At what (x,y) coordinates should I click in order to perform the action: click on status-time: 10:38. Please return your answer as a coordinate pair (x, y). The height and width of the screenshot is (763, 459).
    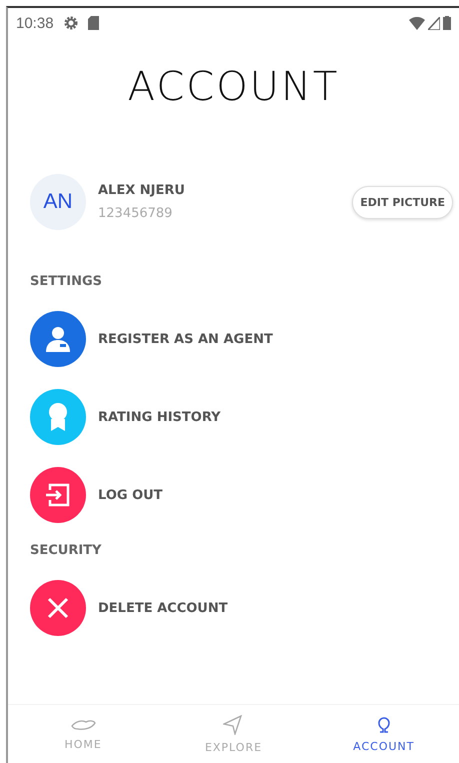
    Looking at the image, I should click on (35, 23).